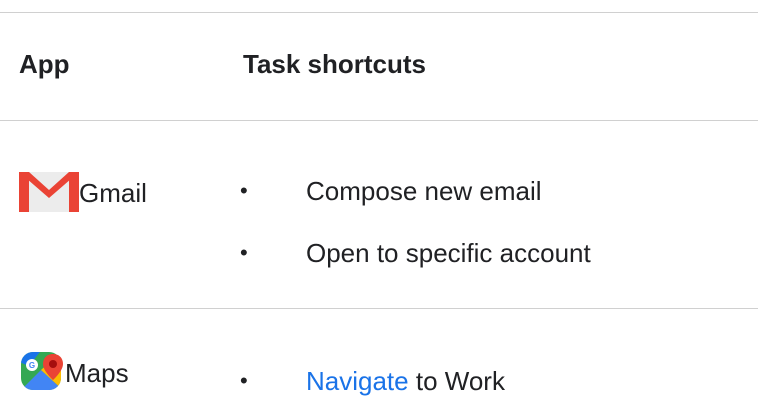 This screenshot has width=758, height=399. I want to click on shortcut-text: Compose new email, so click(424, 191).